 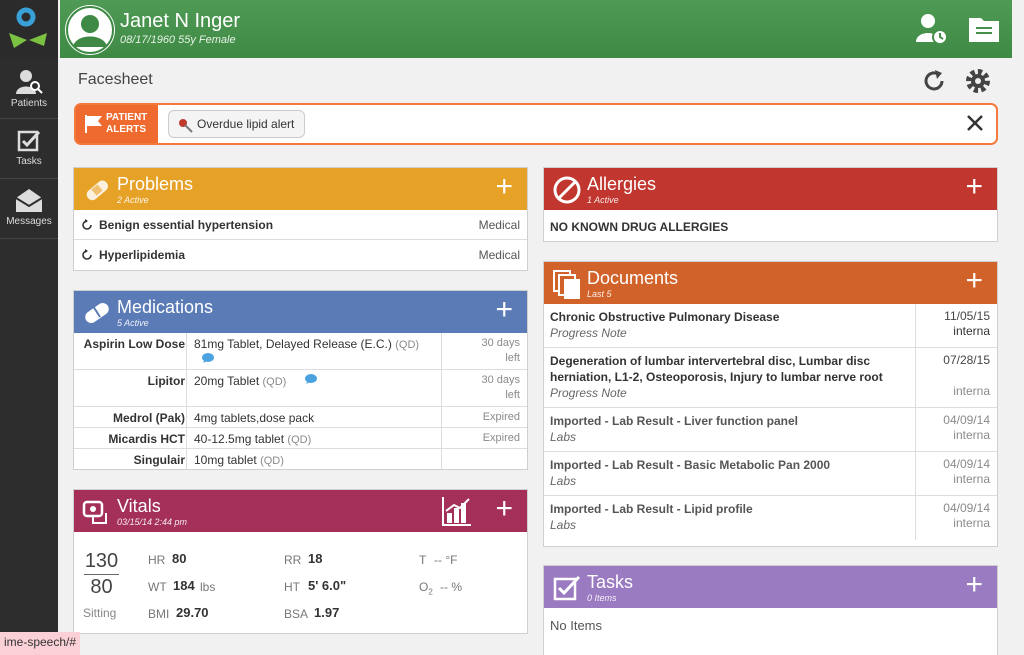 I want to click on page-title: Facesheet, so click(x=115, y=79).